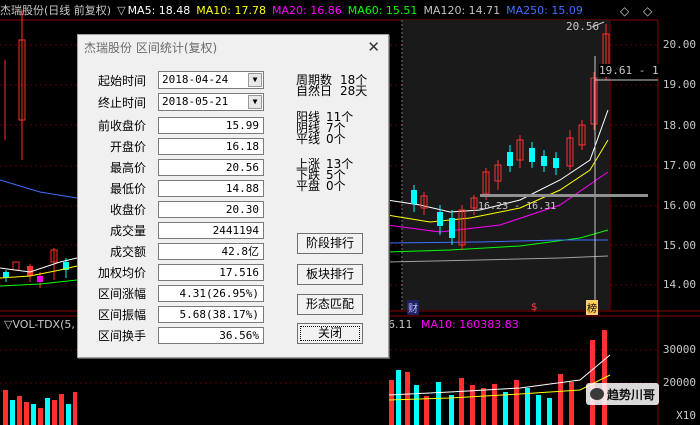 The height and width of the screenshot is (425, 700). What do you see at coordinates (679, 165) in the screenshot?
I see `y-label-1700: 17.00` at bounding box center [679, 165].